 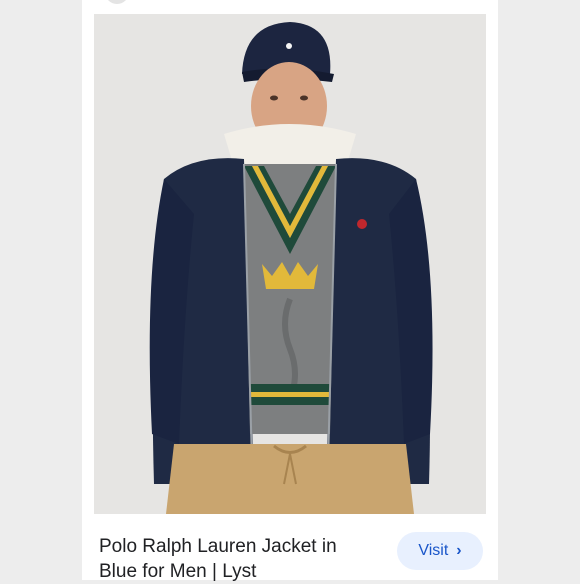 I want to click on visit-button: Visit ›, so click(x=440, y=551).